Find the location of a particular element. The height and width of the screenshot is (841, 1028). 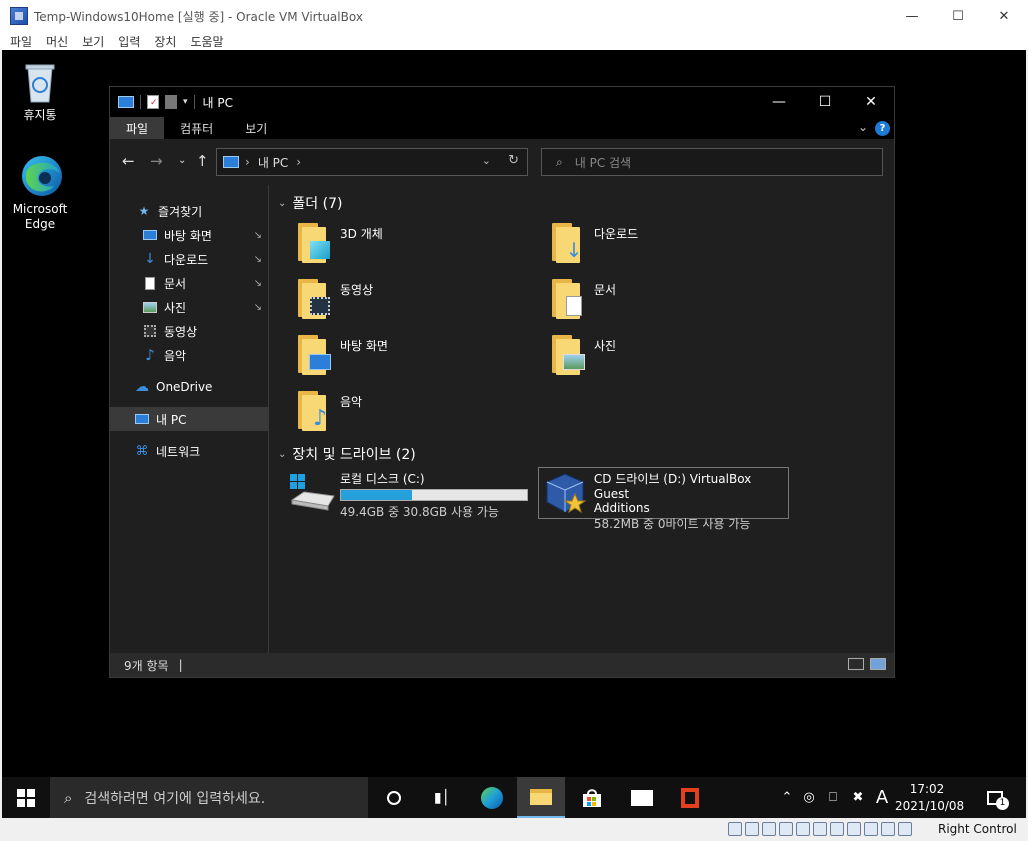

task-view-button: ▮│ is located at coordinates (442, 797).